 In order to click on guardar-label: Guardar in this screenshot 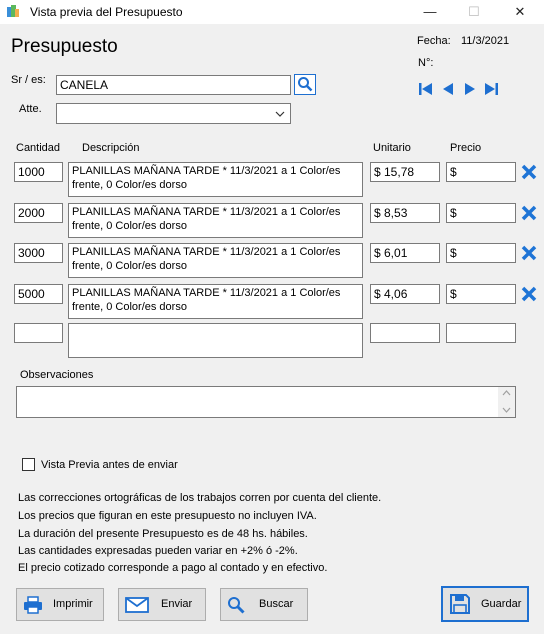, I will do `click(501, 604)`.